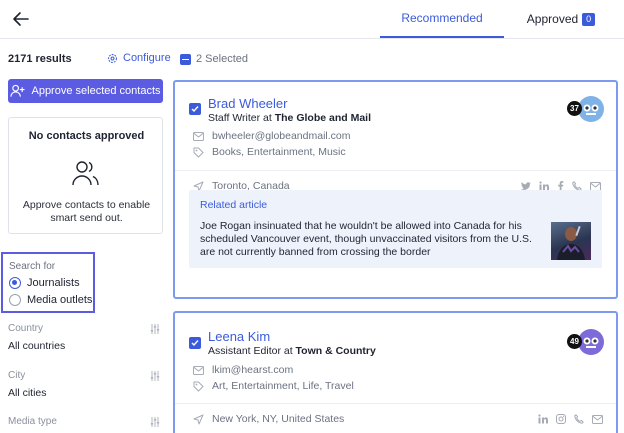 Image resolution: width=624 pixels, height=433 pixels. I want to click on approved-count-badge: 0, so click(589, 19).